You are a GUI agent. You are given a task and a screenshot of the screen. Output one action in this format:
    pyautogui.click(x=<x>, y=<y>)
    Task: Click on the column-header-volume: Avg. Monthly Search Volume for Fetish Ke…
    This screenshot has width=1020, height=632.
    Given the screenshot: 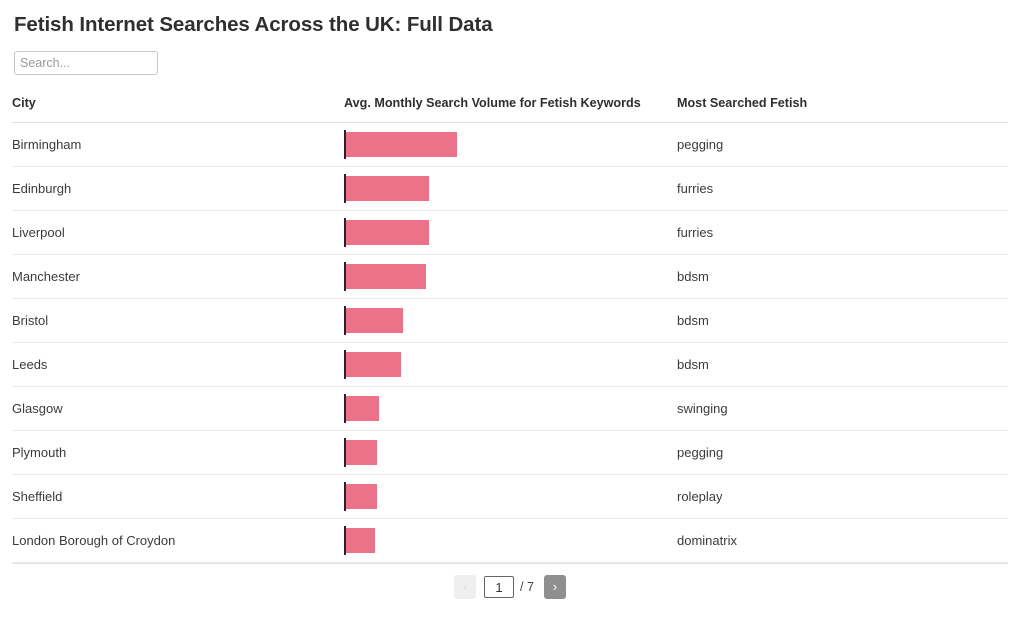 What is the action you would take?
    pyautogui.click(x=510, y=109)
    